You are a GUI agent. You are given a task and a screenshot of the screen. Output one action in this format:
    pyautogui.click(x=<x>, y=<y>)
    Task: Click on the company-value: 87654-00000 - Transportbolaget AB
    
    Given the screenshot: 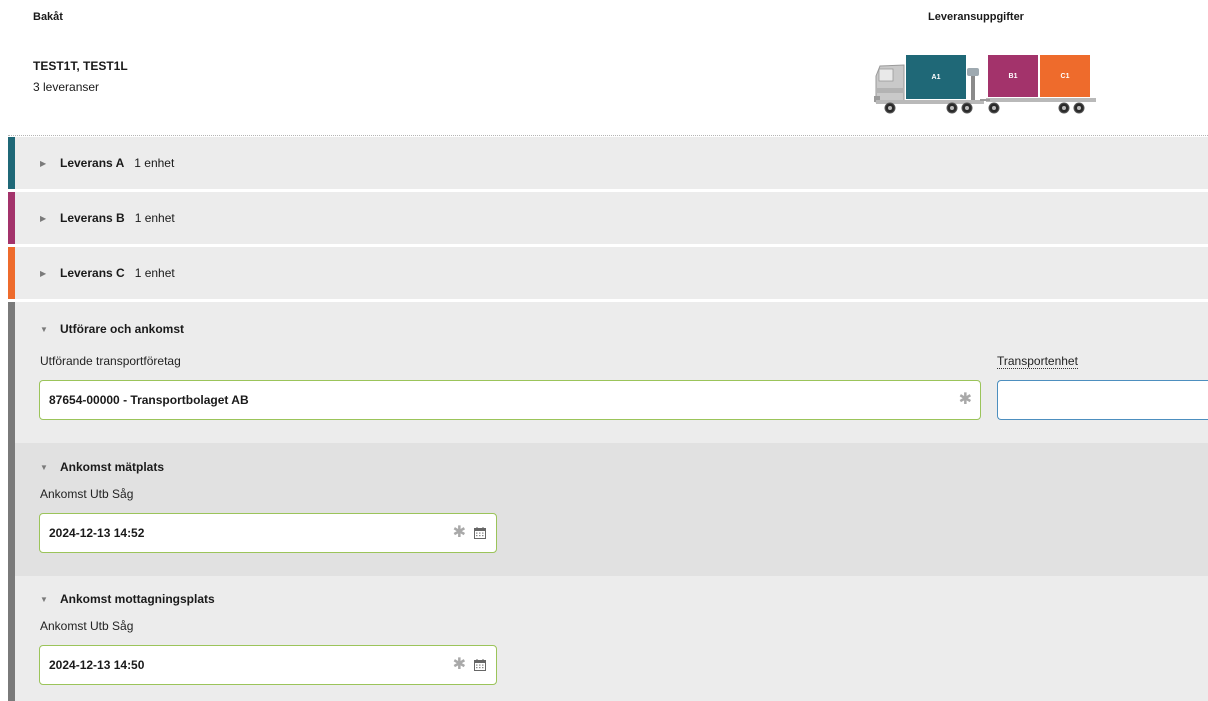 What is the action you would take?
    pyautogui.click(x=149, y=400)
    